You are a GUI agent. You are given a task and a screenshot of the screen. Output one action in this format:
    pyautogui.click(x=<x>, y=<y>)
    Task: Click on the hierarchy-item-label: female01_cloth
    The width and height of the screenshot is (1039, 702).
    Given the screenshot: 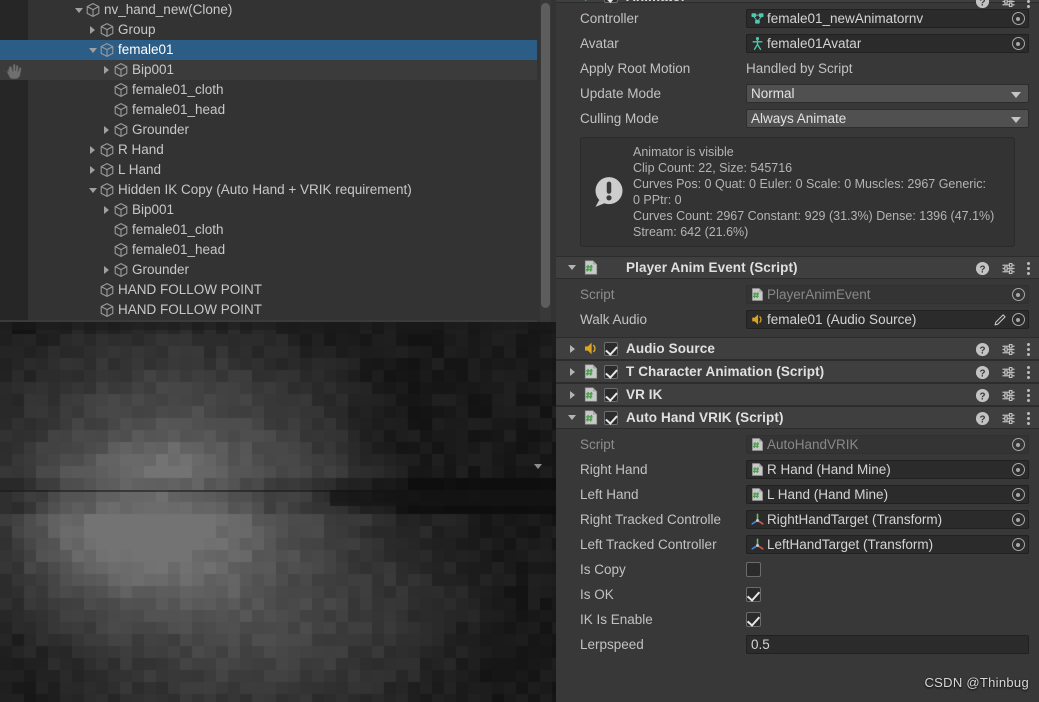 What is the action you would take?
    pyautogui.click(x=178, y=89)
    